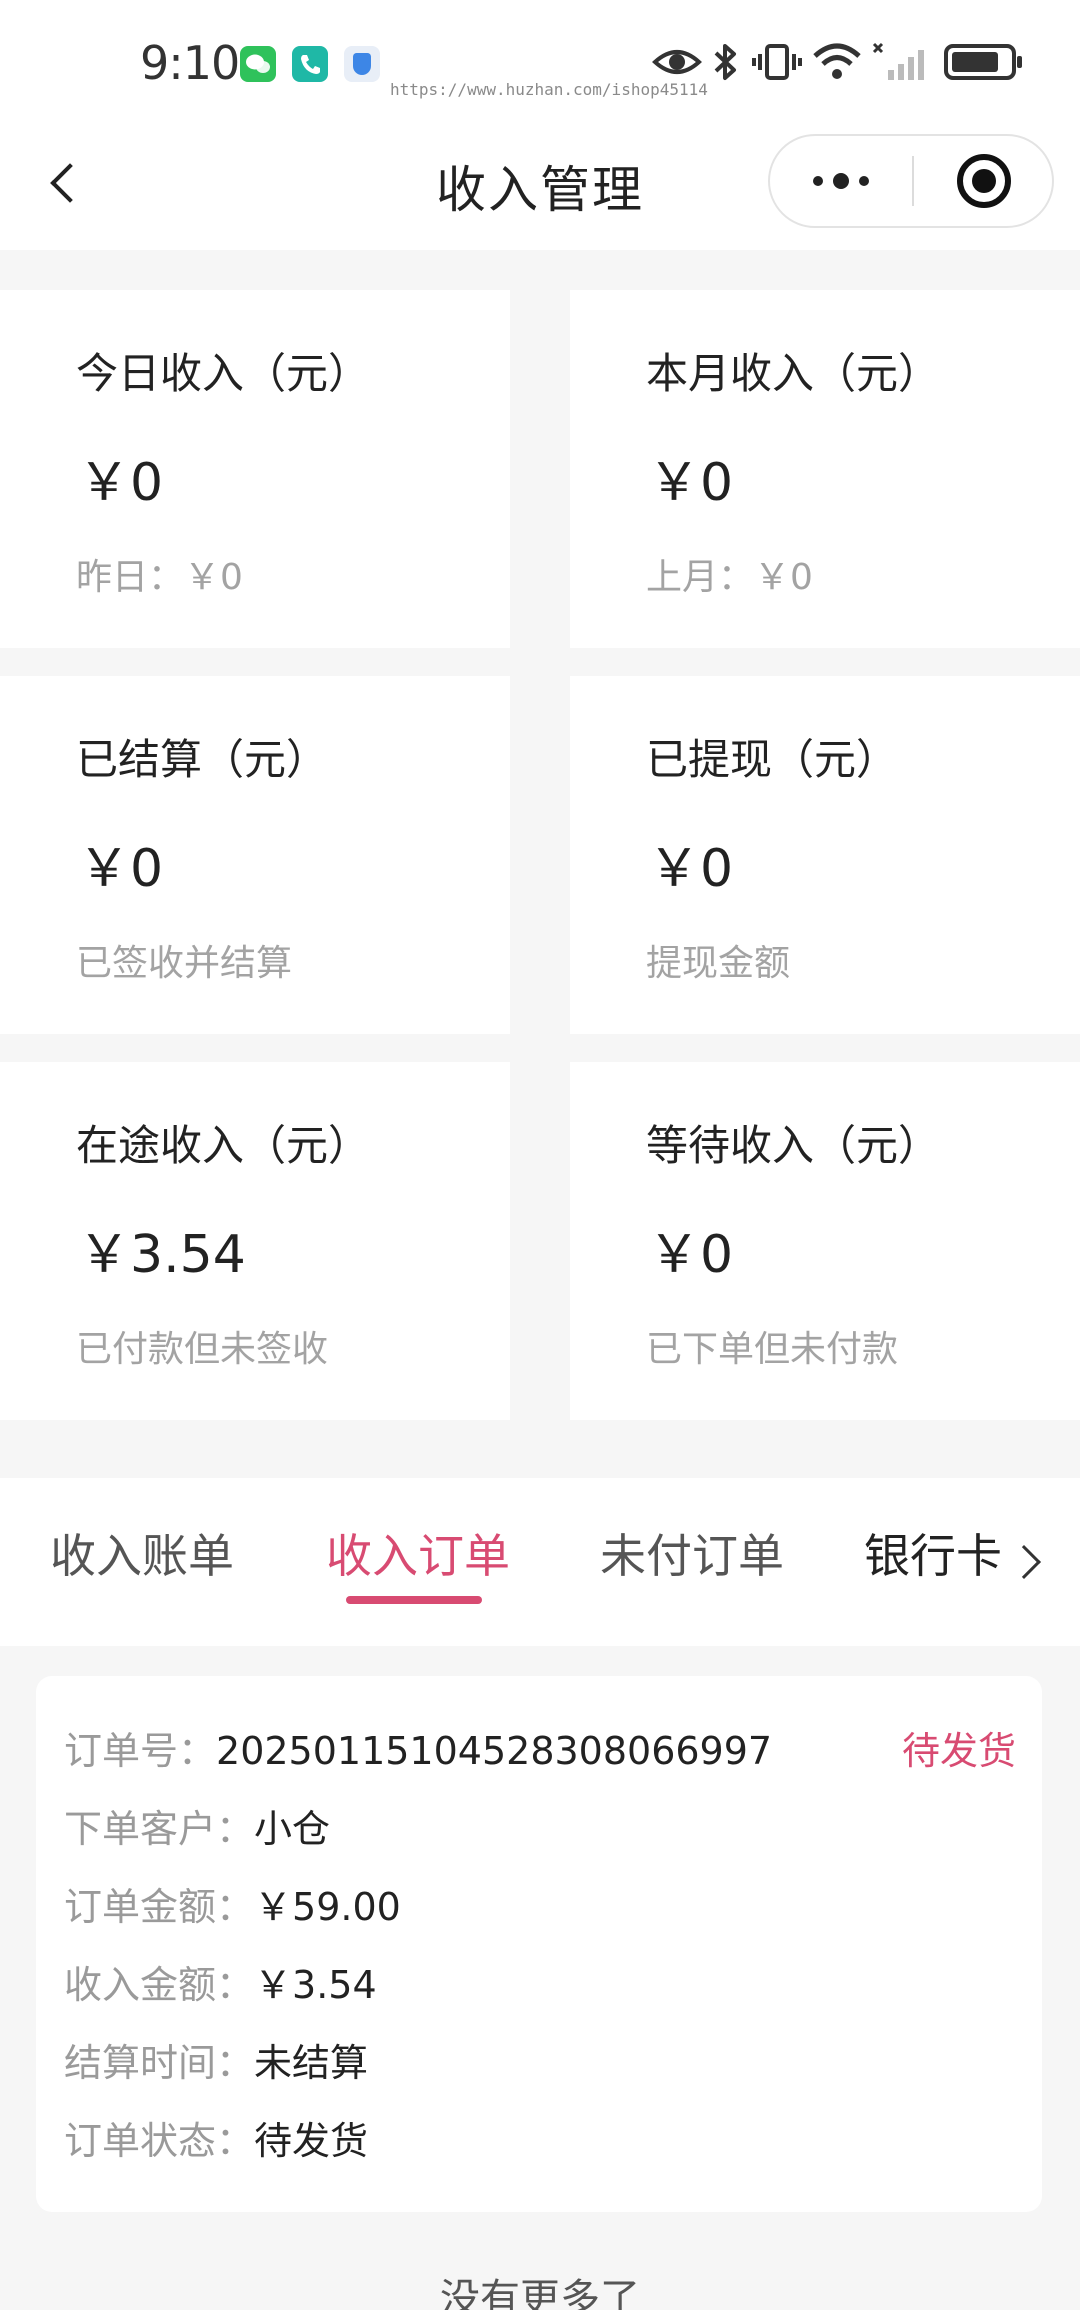 The height and width of the screenshot is (2310, 1080). What do you see at coordinates (159, 2141) in the screenshot?
I see `order-field-label: 订单状态：` at bounding box center [159, 2141].